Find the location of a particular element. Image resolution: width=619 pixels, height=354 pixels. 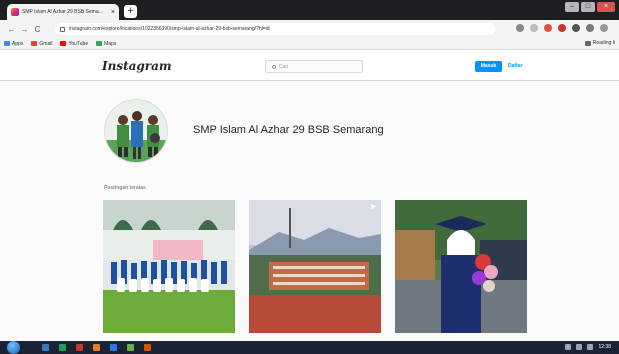

post-photo-building is located at coordinates (315, 266).